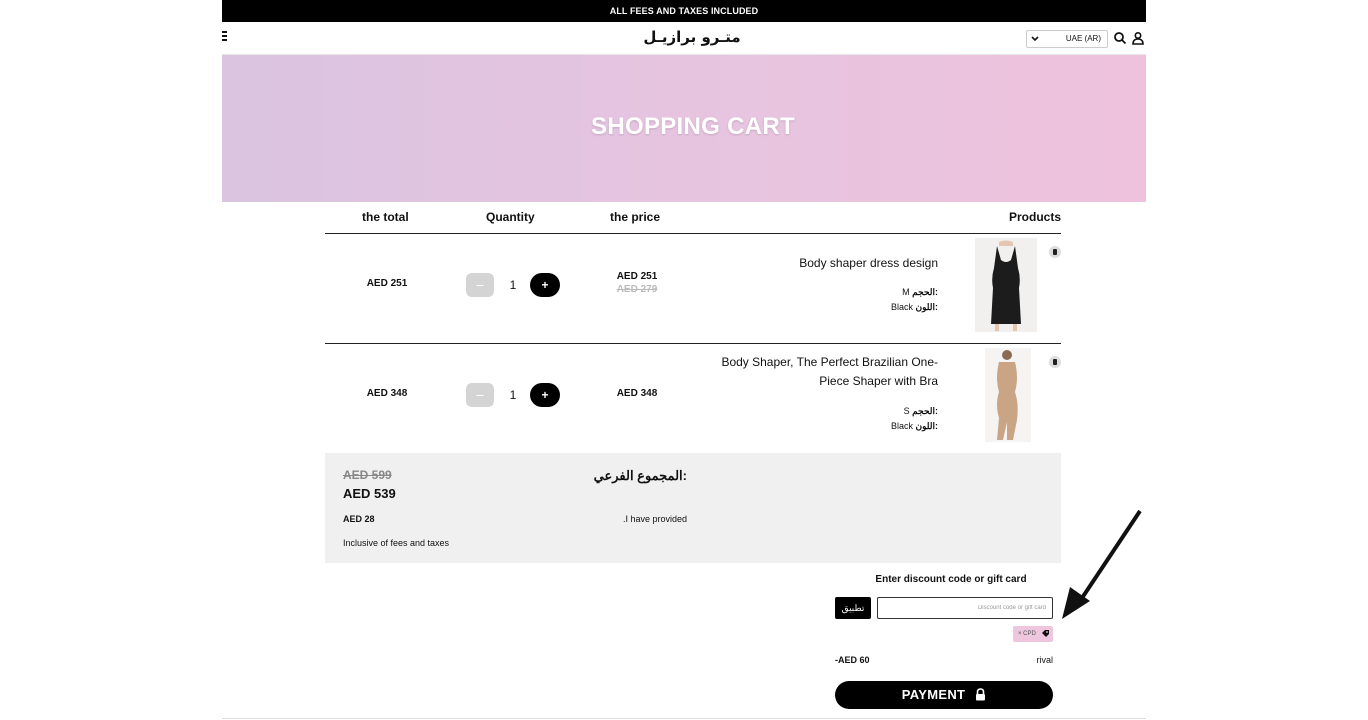 This screenshot has width=1368, height=720. Describe the element at coordinates (225, 36) in the screenshot. I see `menu-icon` at that location.